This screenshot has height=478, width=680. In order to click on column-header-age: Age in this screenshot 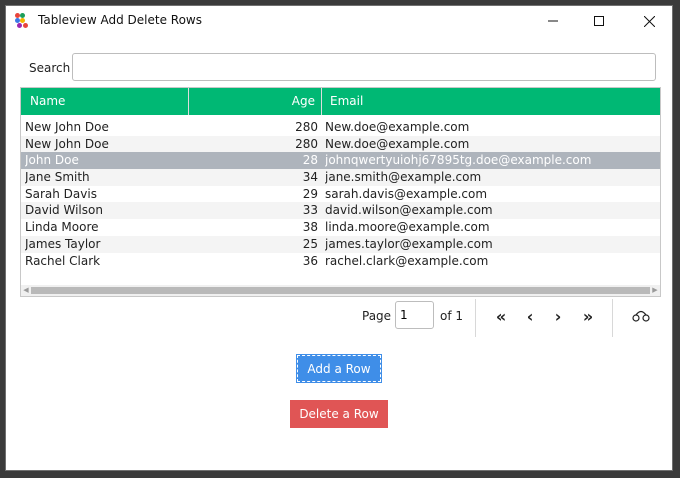, I will do `click(255, 101)`.